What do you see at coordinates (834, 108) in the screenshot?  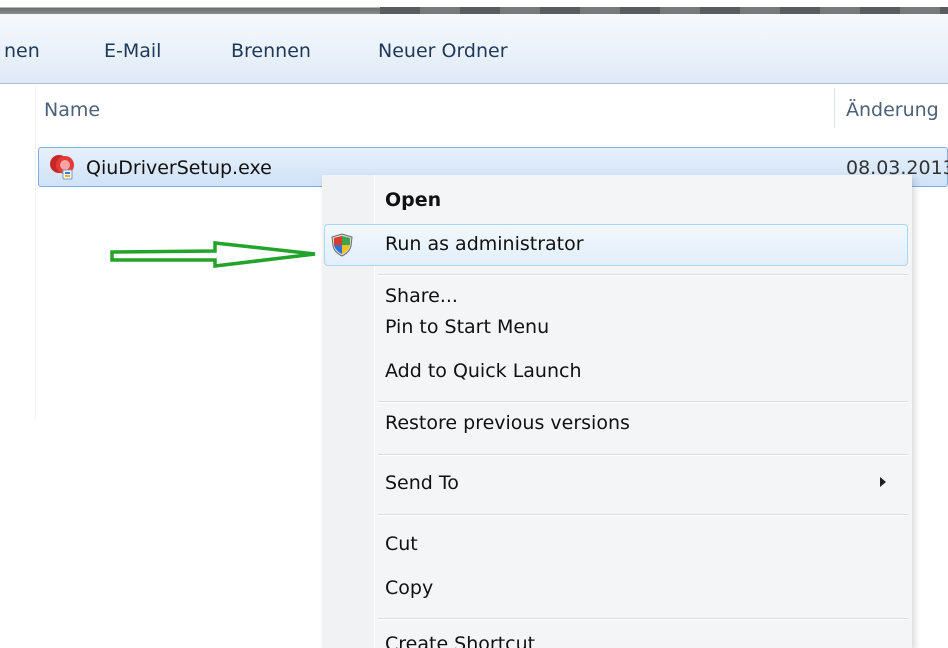 I see `column-divider` at bounding box center [834, 108].